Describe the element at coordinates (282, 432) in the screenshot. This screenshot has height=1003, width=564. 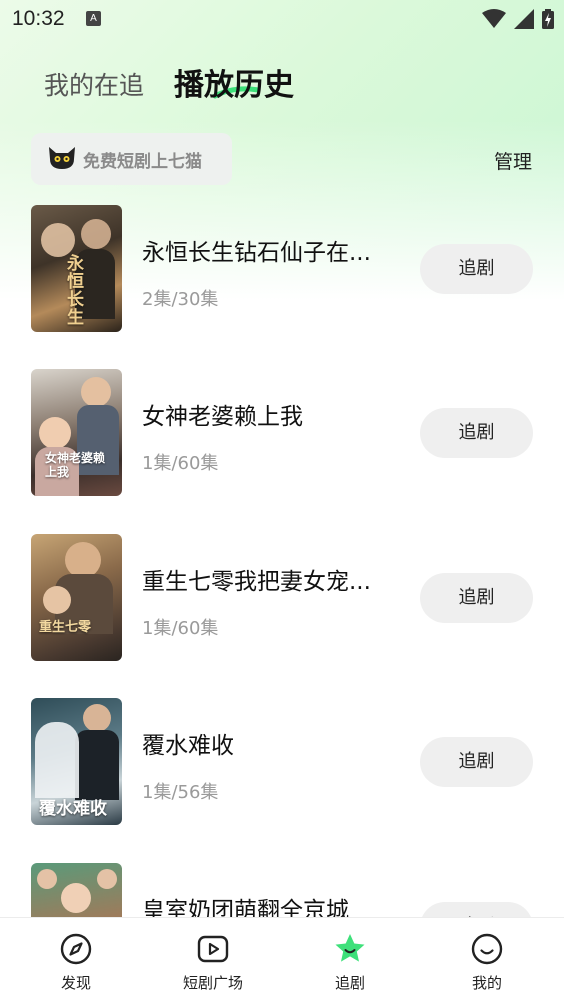
I see `list-item: 女神老婆赖上我 女神老婆赖上我 1集/60集 追剧` at that location.